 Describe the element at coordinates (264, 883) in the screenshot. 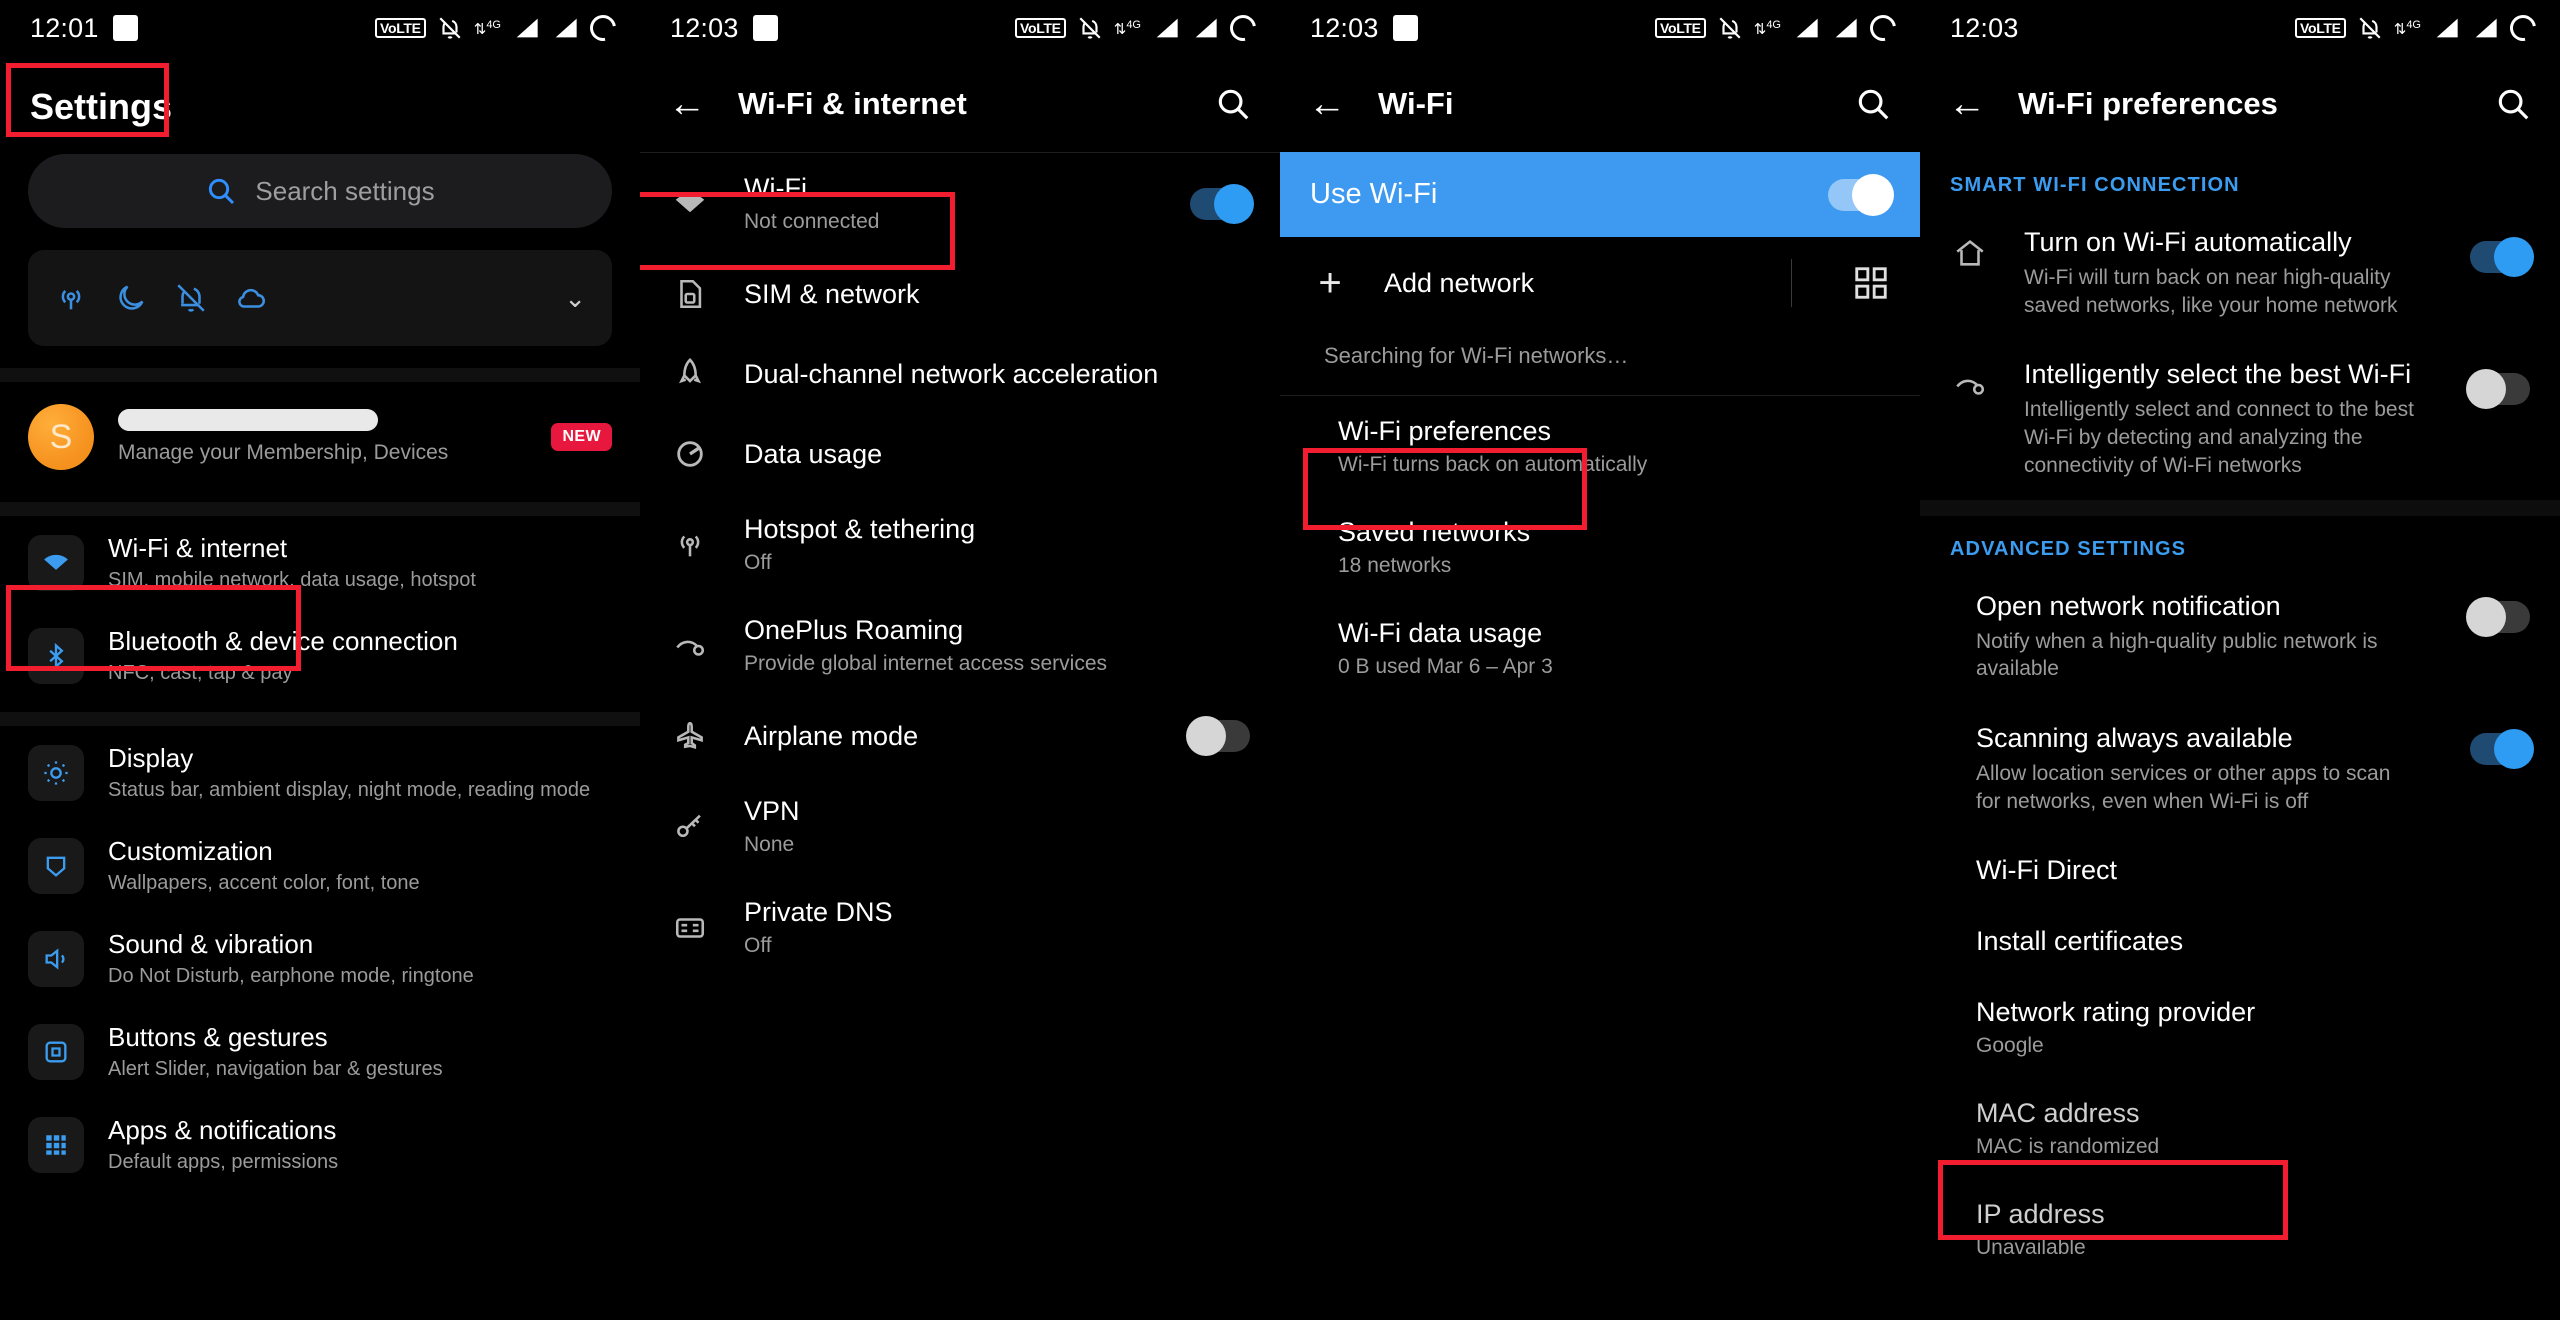

I see `item-subtitle: Wallpapers, accent color, font, tone` at that location.